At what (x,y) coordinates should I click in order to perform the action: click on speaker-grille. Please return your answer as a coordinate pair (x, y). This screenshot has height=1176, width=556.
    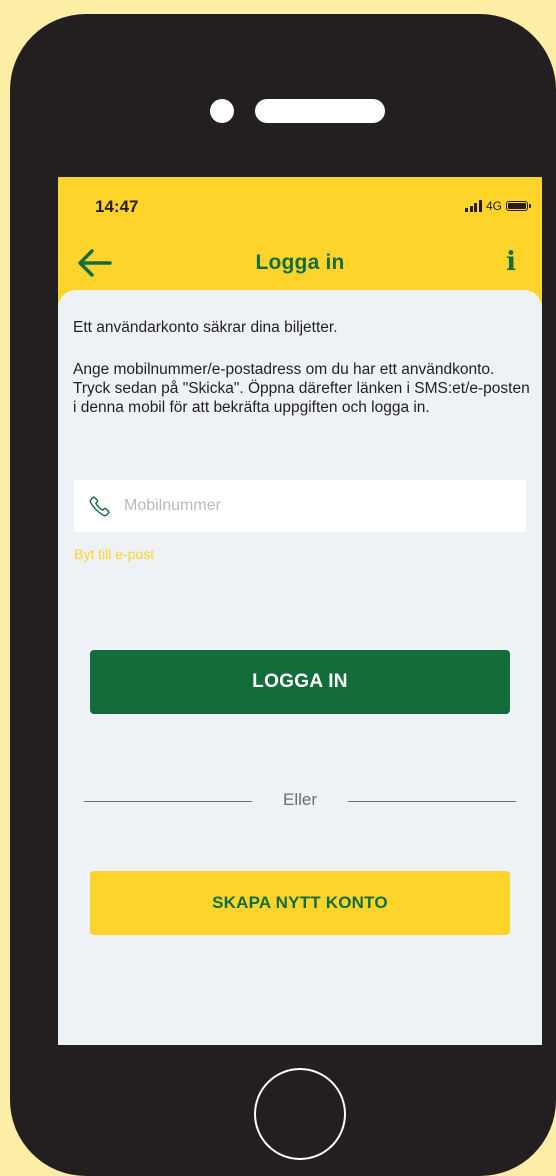
    Looking at the image, I should click on (320, 111).